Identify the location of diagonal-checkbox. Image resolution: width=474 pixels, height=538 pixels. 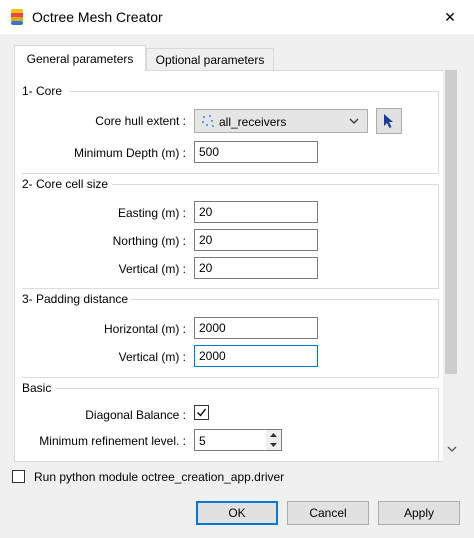
(201, 412).